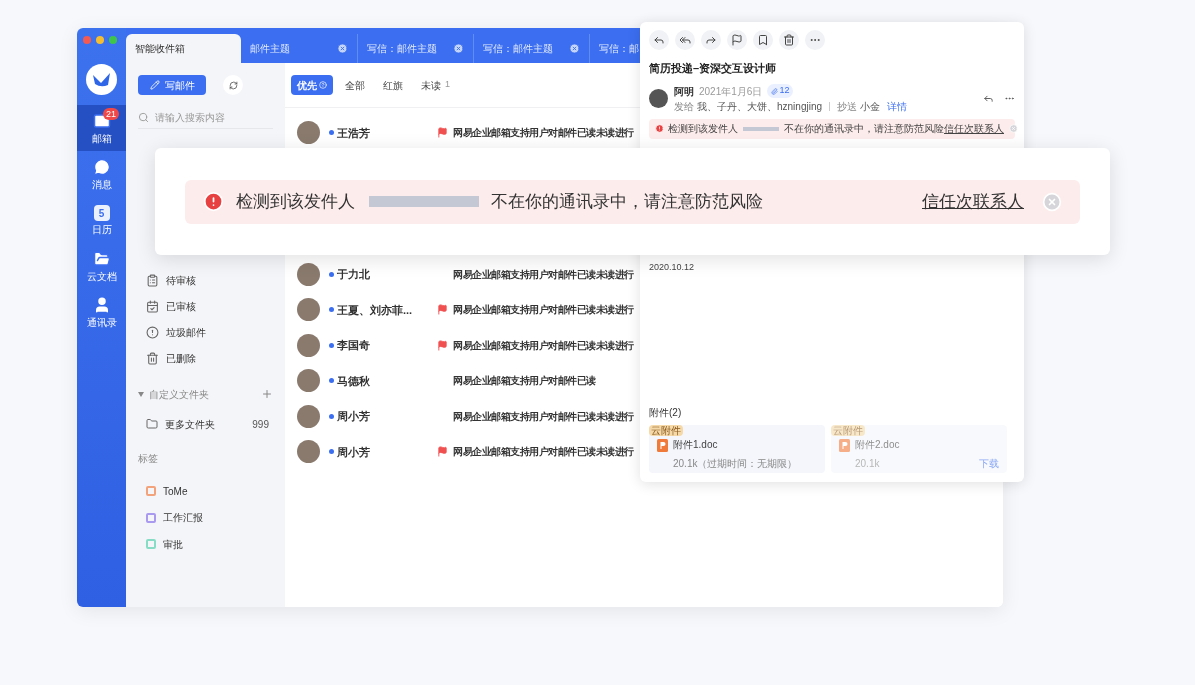 The image size is (1195, 685). Describe the element at coordinates (731, 91) in the screenshot. I see `mail-date: 2021年1月6日` at that location.